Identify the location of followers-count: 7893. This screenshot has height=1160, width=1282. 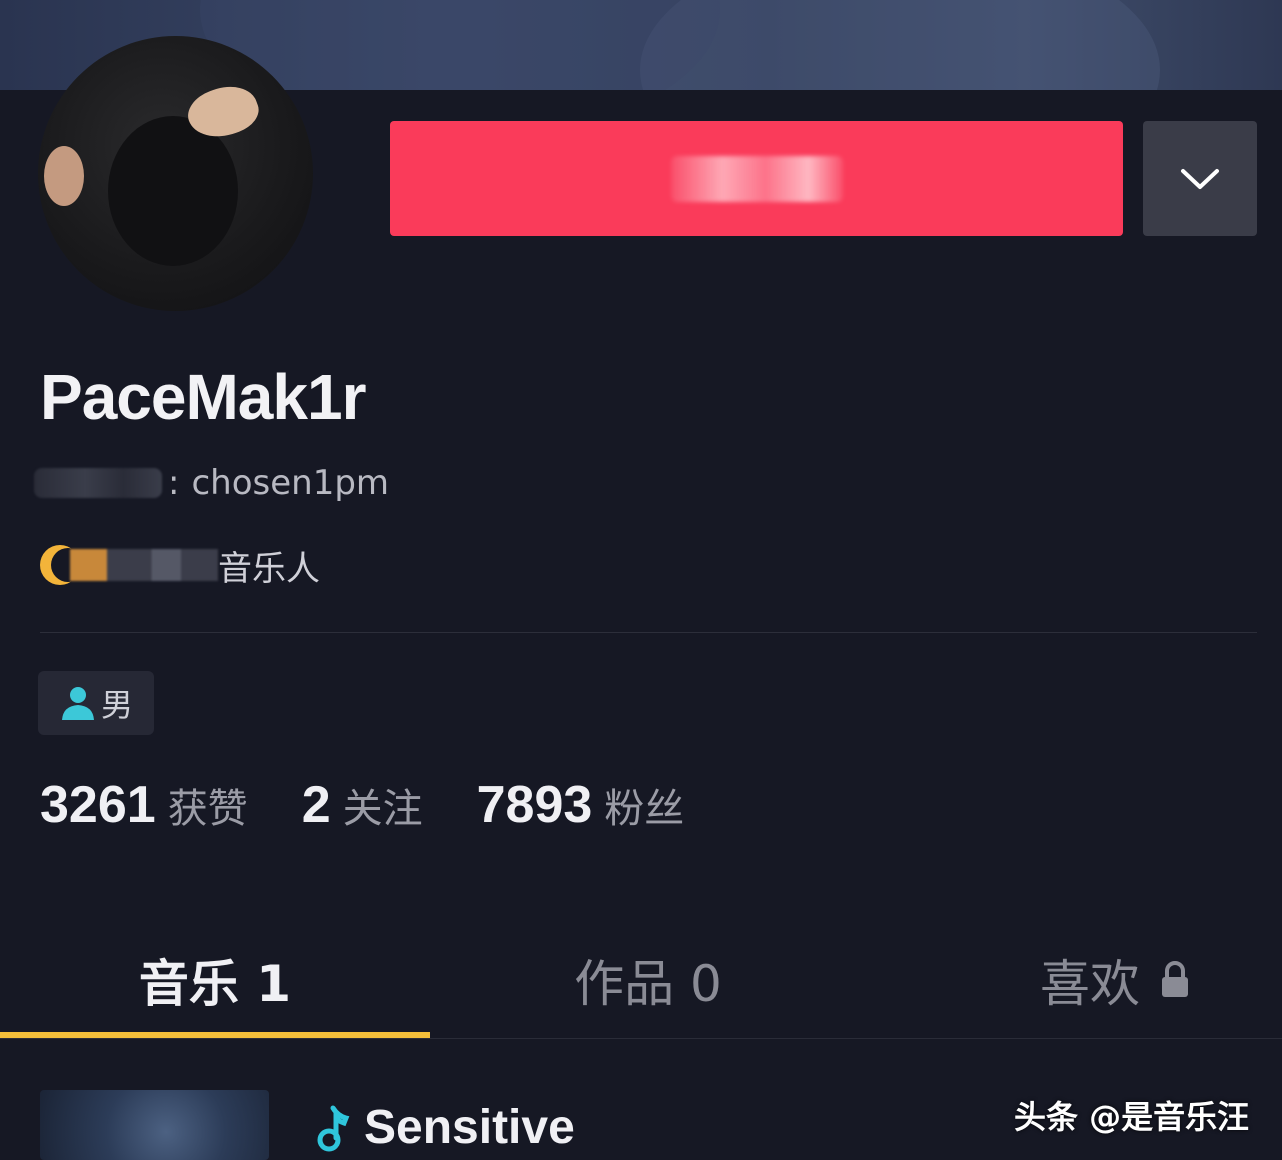
(534, 805).